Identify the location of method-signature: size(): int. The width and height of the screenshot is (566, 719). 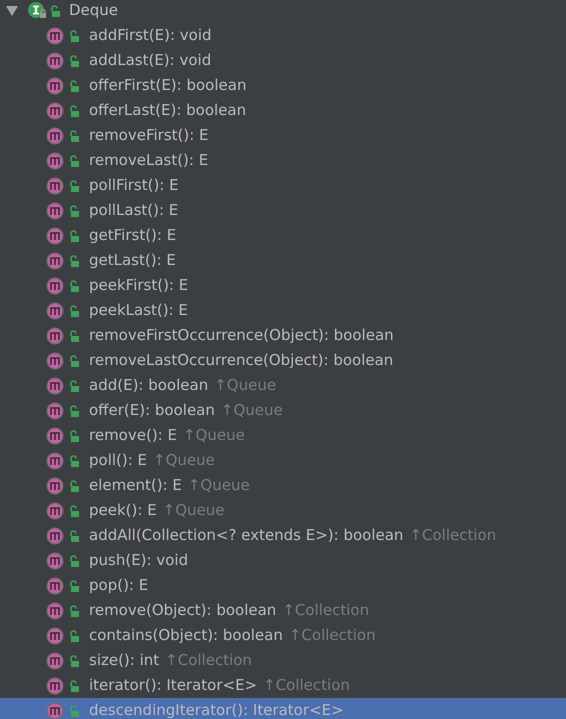
(124, 661).